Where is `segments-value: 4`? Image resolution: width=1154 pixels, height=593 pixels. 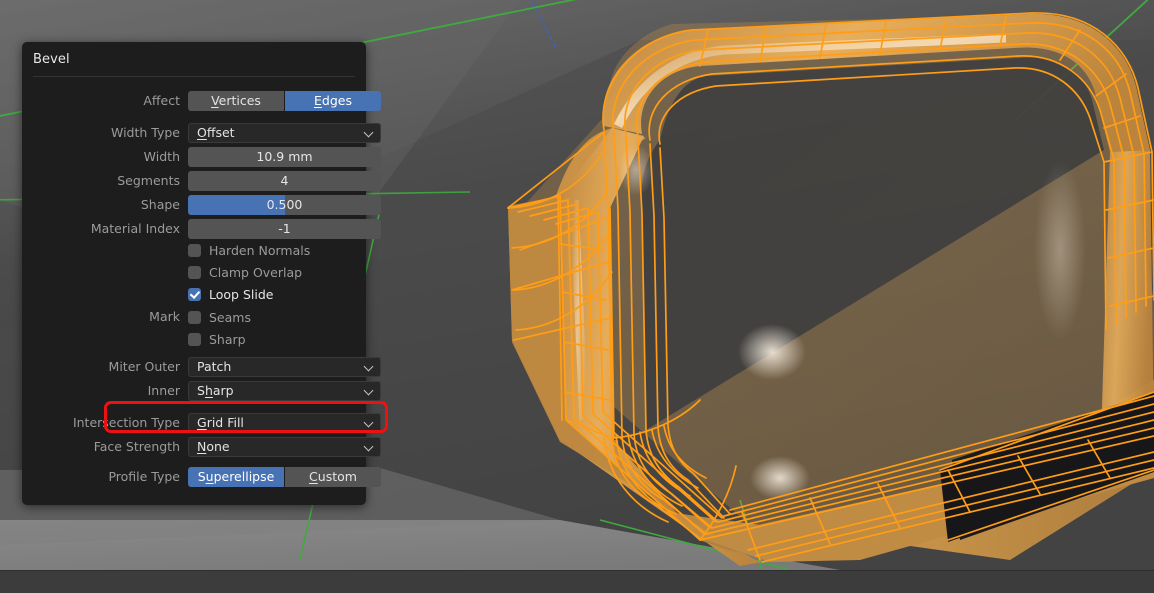 segments-value: 4 is located at coordinates (284, 180).